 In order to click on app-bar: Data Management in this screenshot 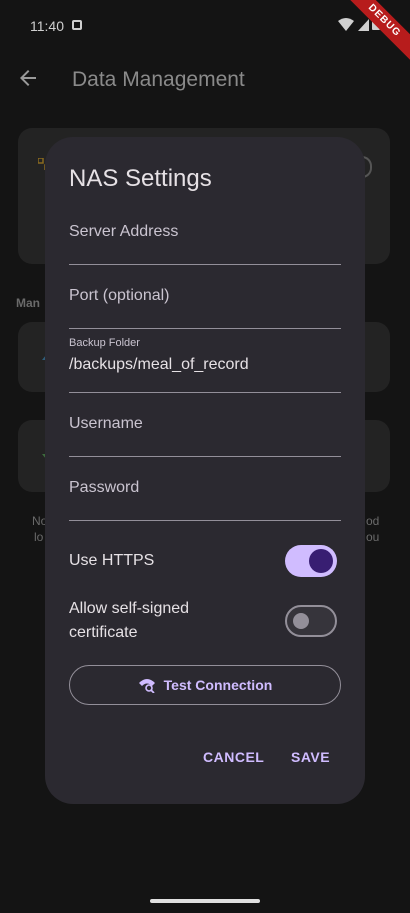, I will do `click(205, 80)`.